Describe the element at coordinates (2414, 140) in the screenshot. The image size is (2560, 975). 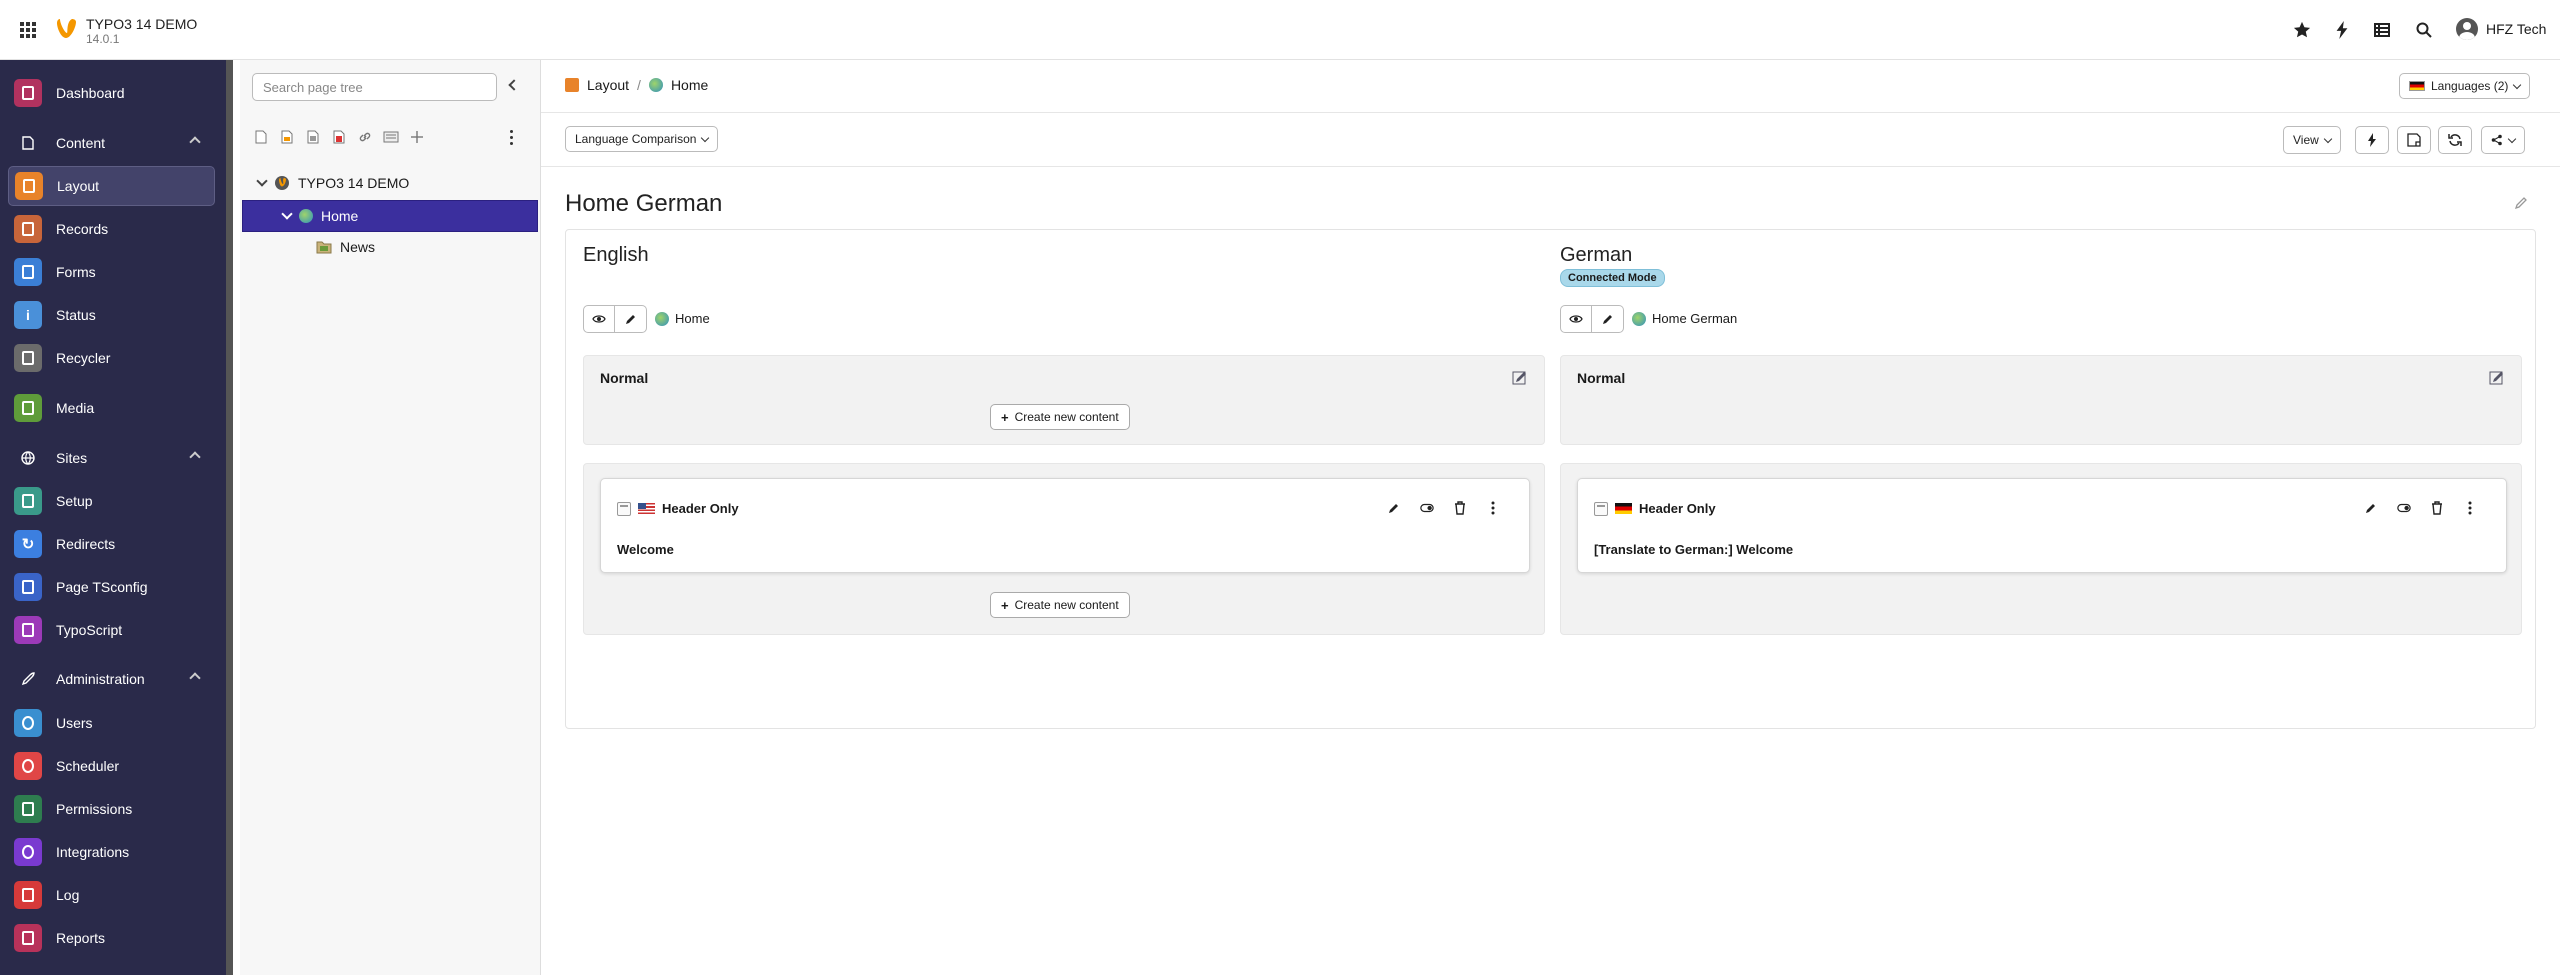
I see `page-properties-button` at that location.